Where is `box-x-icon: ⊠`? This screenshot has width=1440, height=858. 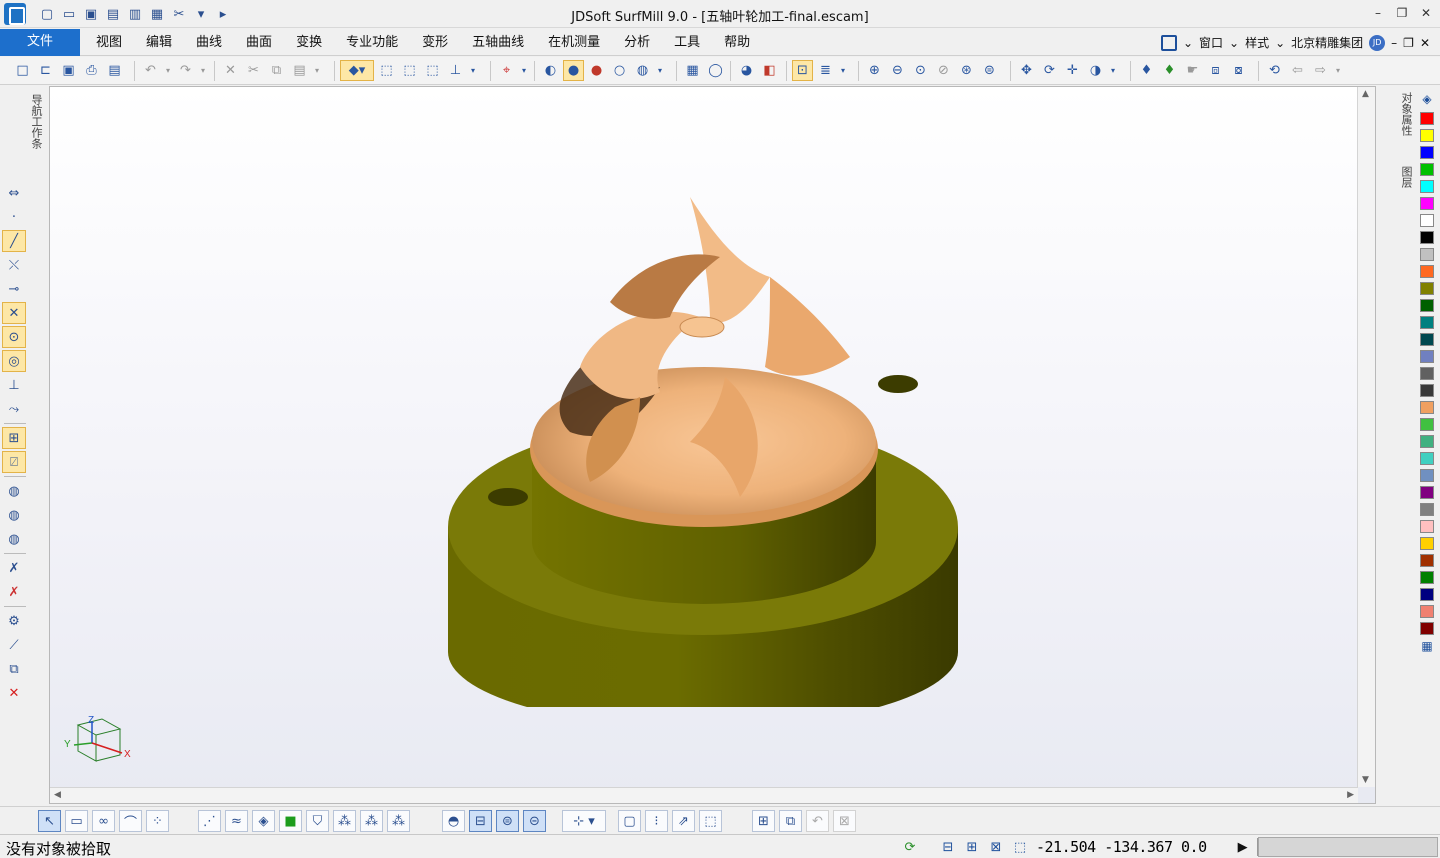 box-x-icon: ⊠ is located at coordinates (996, 847).